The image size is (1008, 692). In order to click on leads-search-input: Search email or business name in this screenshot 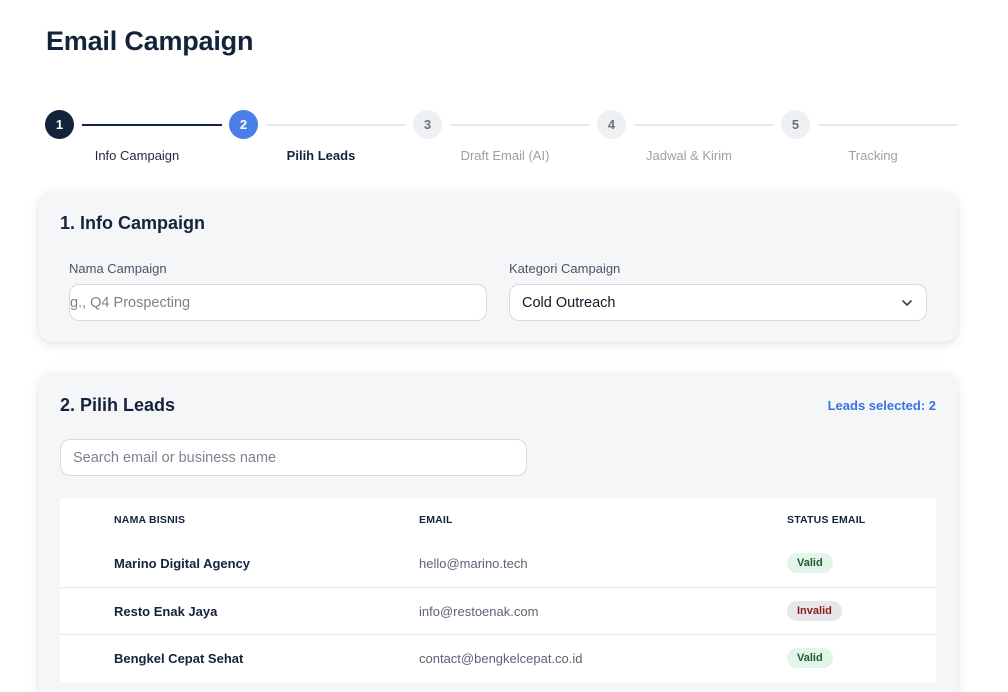, I will do `click(293, 457)`.